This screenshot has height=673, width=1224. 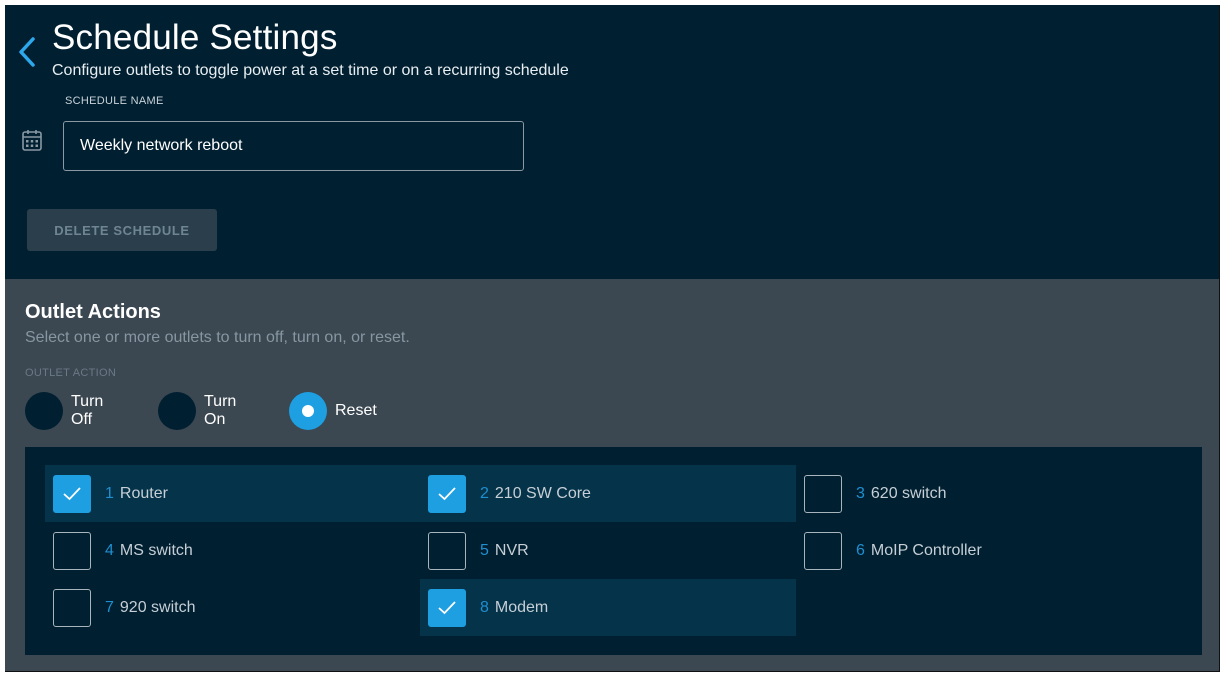 I want to click on outlet-2-checkbox, so click(x=447, y=493).